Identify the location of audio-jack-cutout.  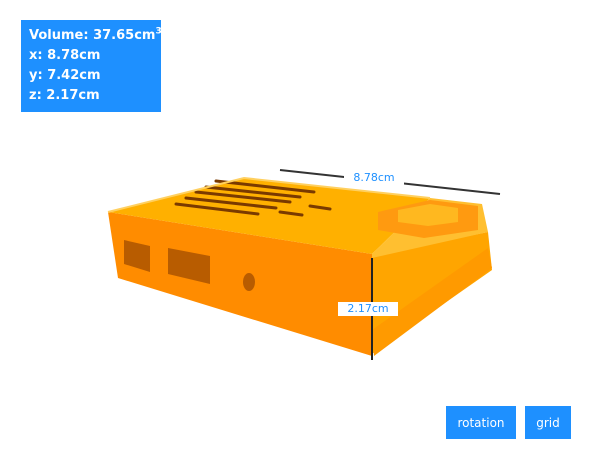
(249, 282).